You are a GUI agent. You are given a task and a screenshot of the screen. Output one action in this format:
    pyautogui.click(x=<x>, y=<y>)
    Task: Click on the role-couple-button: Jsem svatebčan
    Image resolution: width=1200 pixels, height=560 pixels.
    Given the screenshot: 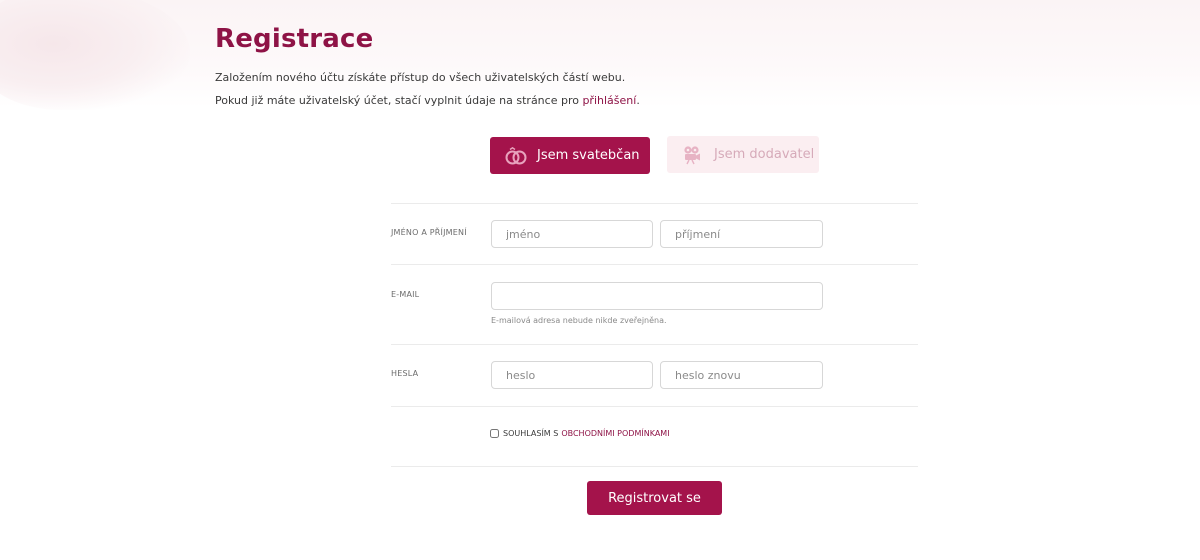 What is the action you would take?
    pyautogui.click(x=570, y=155)
    